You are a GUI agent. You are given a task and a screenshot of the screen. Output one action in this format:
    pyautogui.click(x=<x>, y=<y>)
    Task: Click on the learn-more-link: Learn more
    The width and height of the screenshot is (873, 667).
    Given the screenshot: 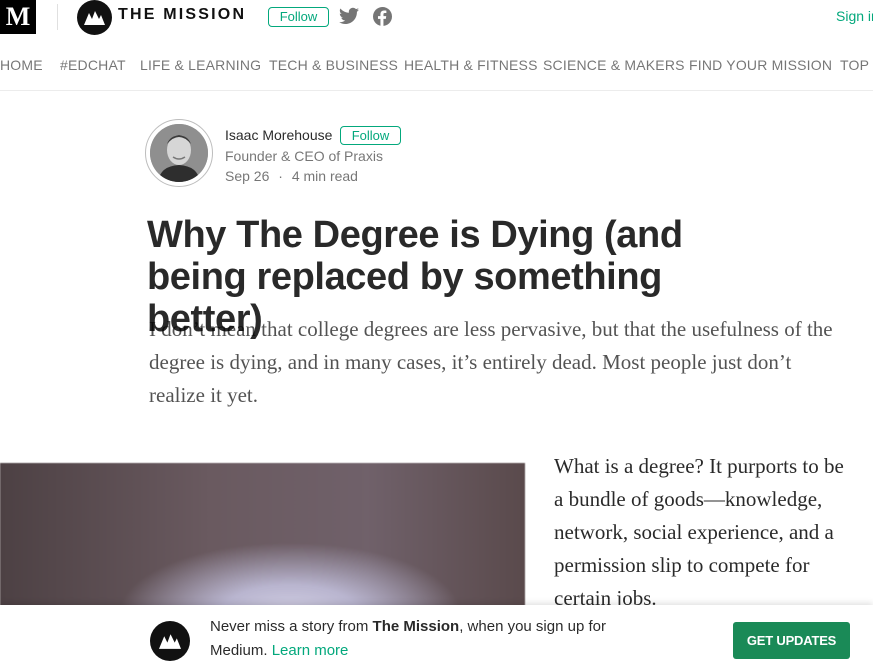 What is the action you would take?
    pyautogui.click(x=310, y=650)
    